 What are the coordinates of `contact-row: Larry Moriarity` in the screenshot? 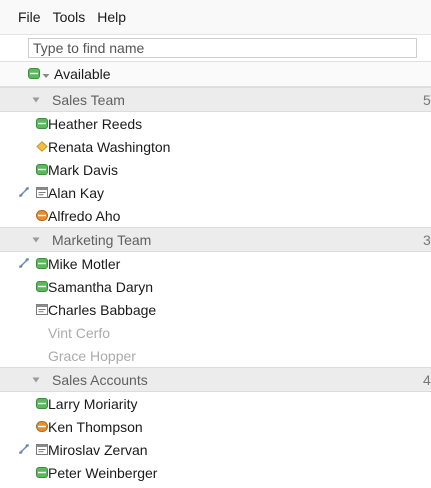 It's located at (215, 403).